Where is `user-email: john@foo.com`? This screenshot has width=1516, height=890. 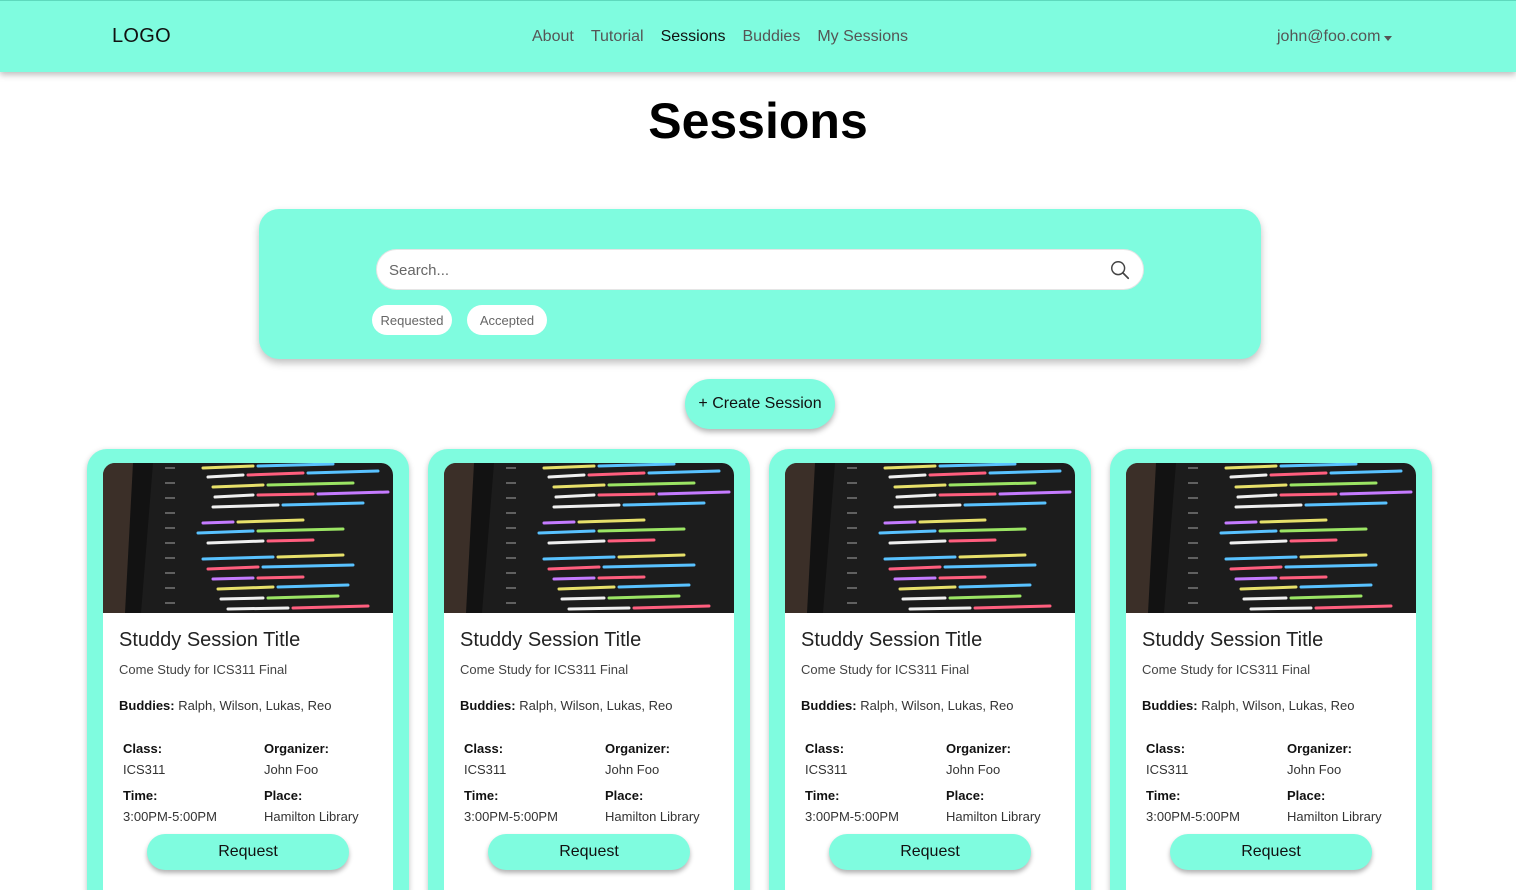 user-email: john@foo.com is located at coordinates (1329, 36).